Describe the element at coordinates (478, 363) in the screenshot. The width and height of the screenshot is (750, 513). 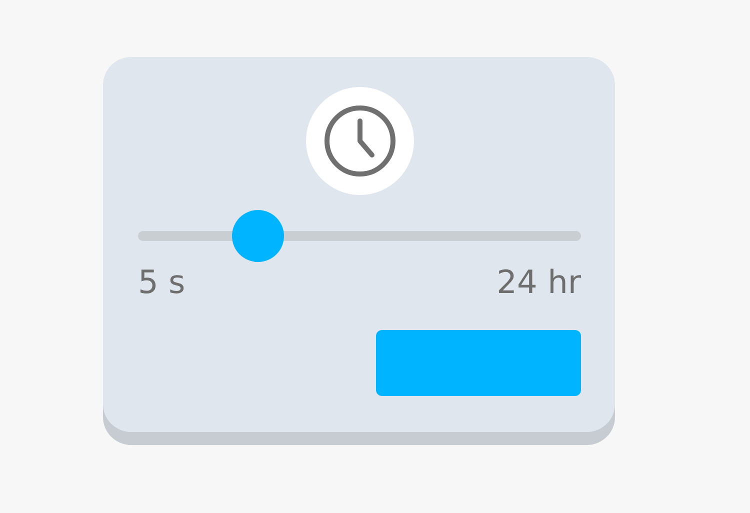
I see `action-button` at that location.